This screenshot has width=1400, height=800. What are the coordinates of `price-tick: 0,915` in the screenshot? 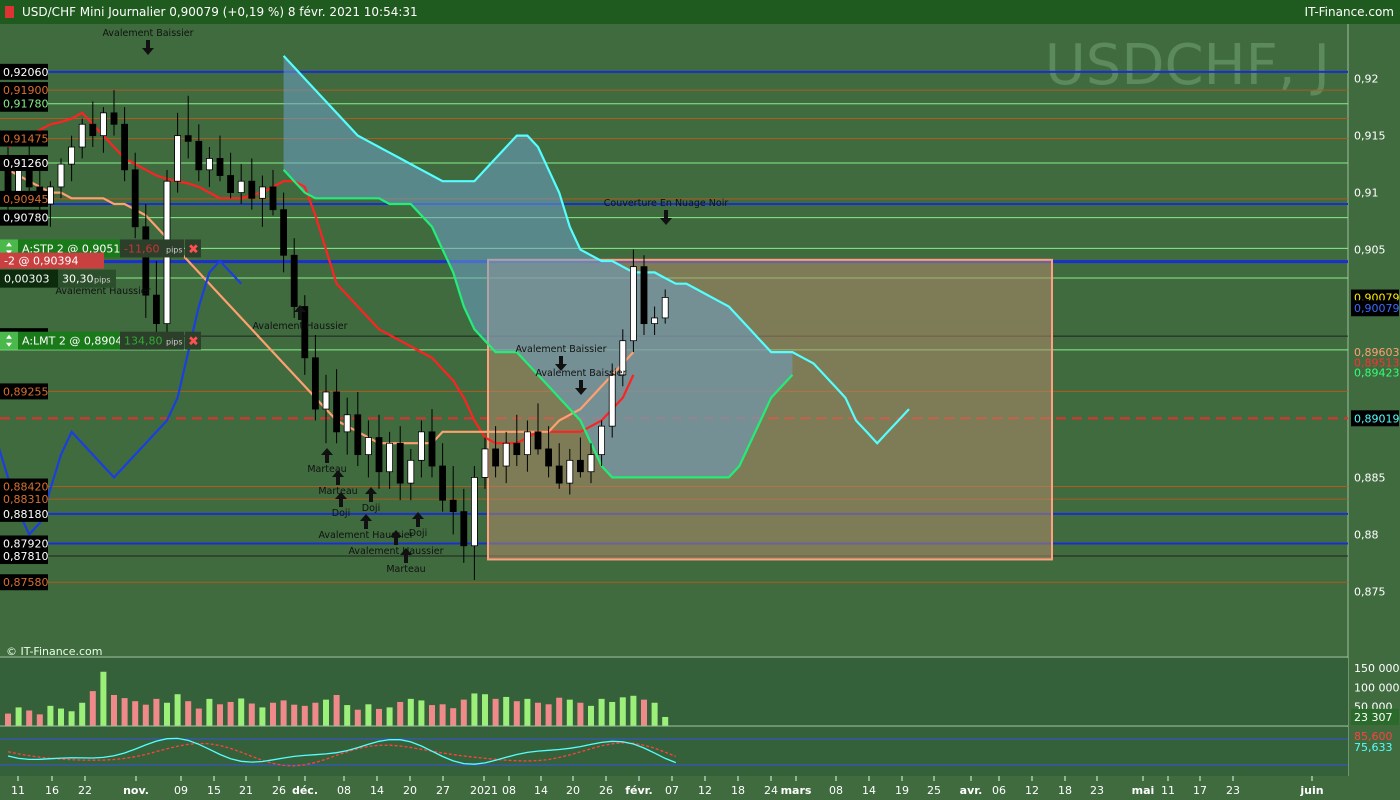 It's located at (1370, 136).